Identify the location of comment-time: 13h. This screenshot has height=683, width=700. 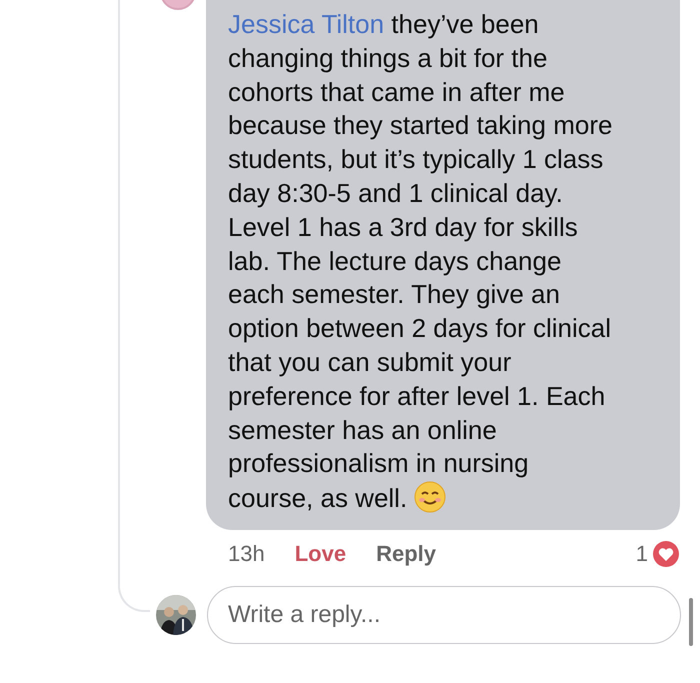
(246, 553).